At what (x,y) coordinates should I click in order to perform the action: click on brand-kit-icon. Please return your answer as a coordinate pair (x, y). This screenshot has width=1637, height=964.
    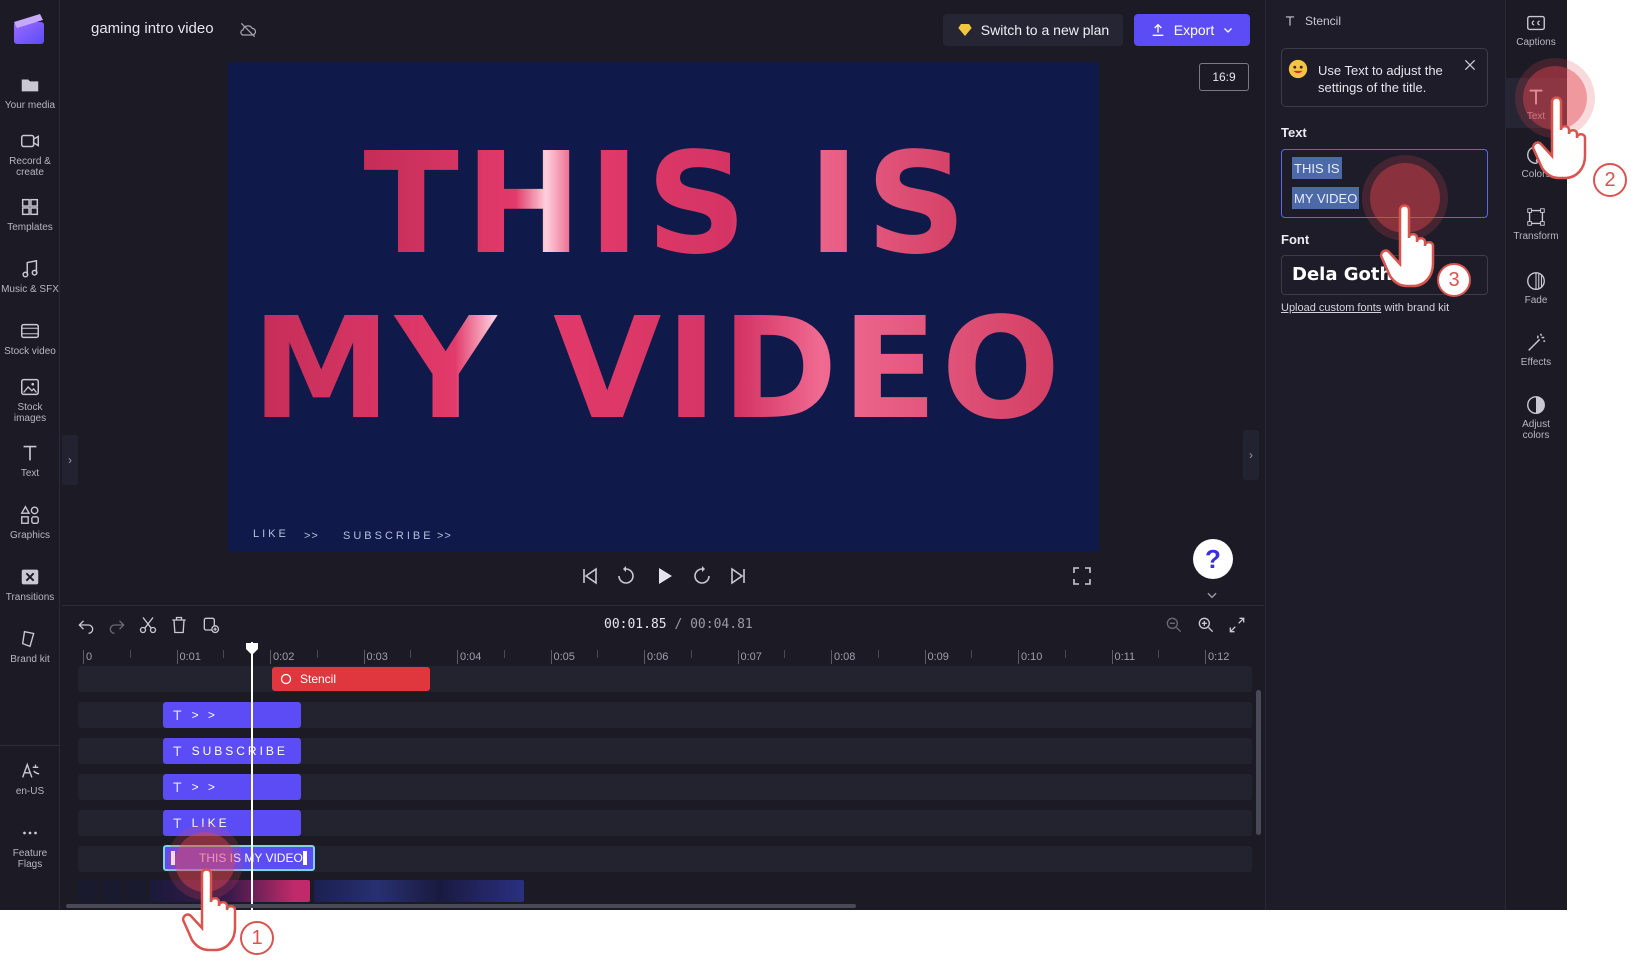
    Looking at the image, I should click on (28, 639).